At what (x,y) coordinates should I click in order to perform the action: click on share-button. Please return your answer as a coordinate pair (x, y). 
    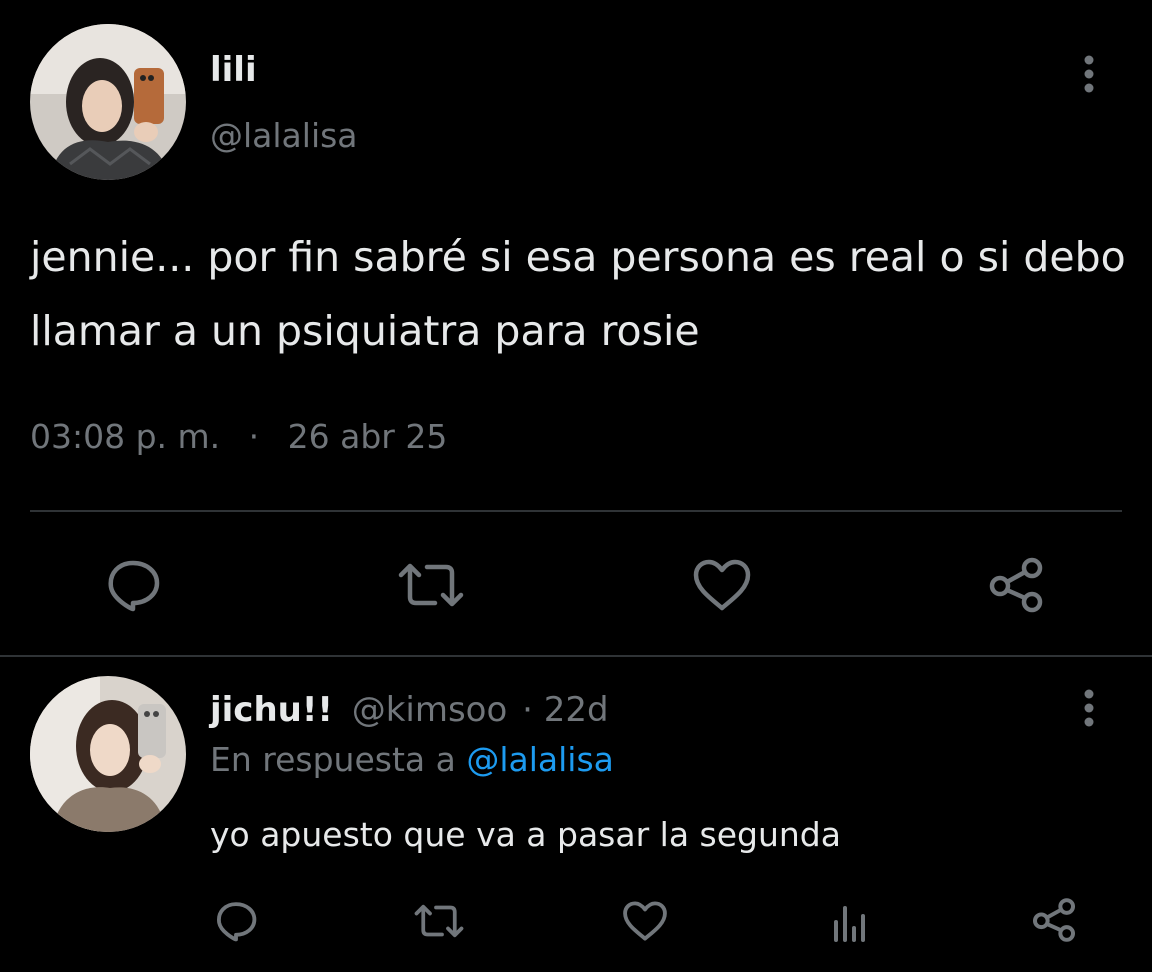
    Looking at the image, I should click on (1016, 585).